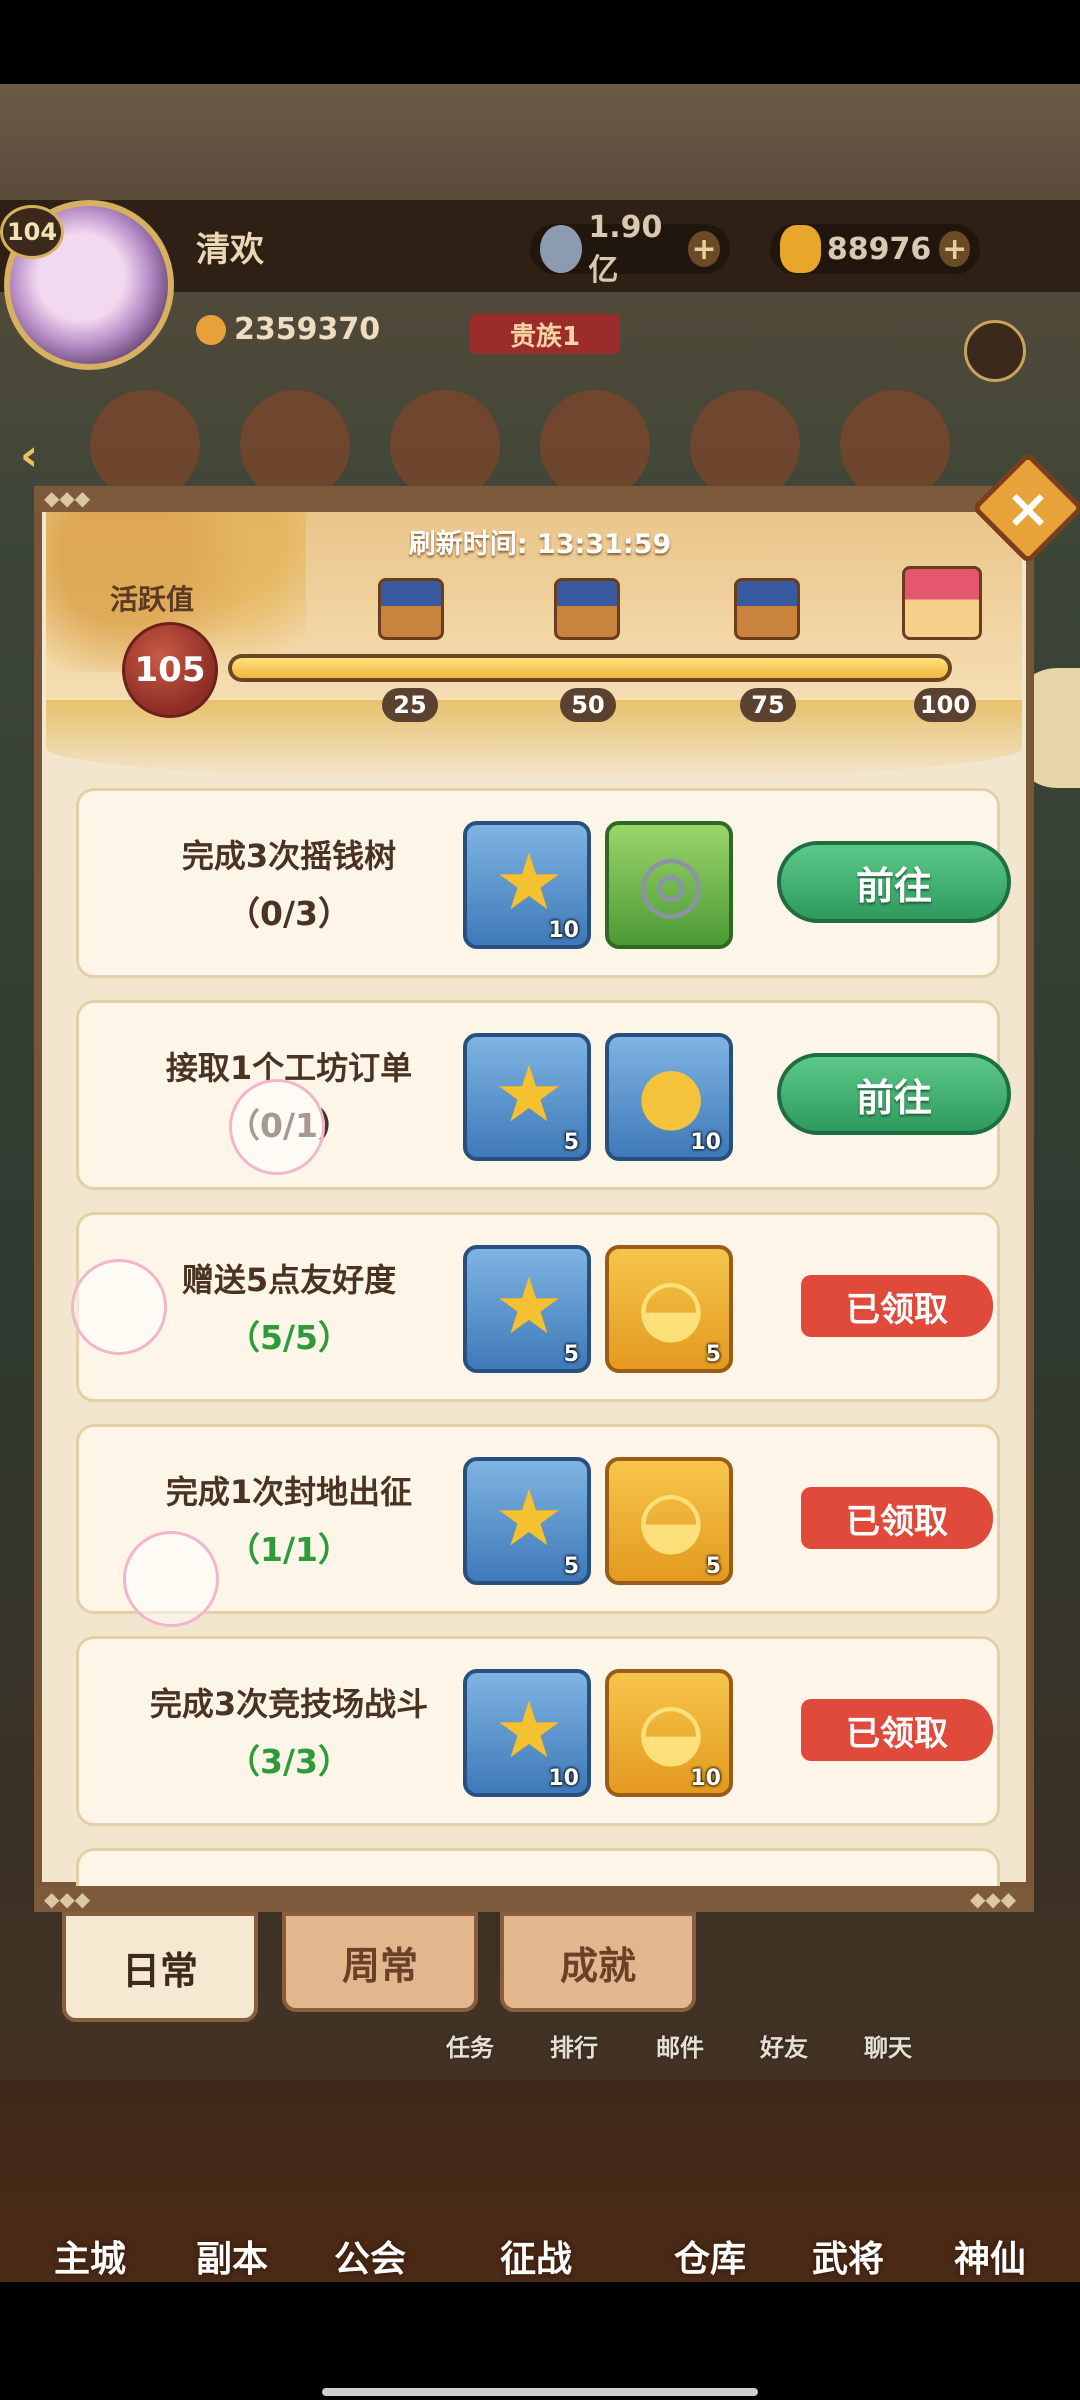  Describe the element at coordinates (32, 232) in the screenshot. I see `player-level-badge: 104` at that location.